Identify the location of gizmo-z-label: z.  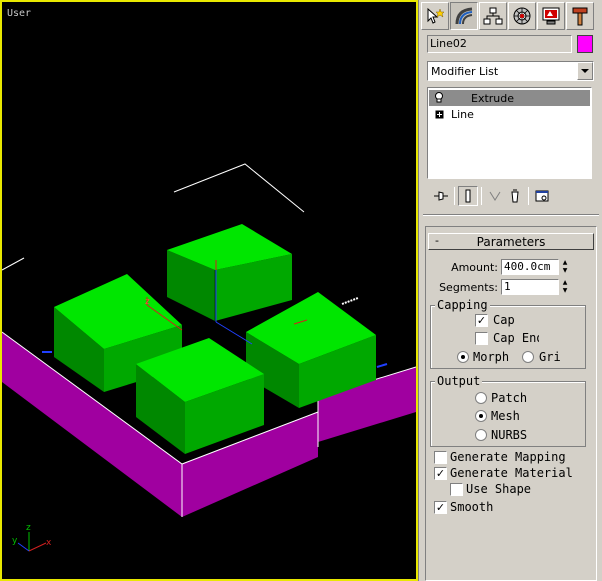
(147, 302).